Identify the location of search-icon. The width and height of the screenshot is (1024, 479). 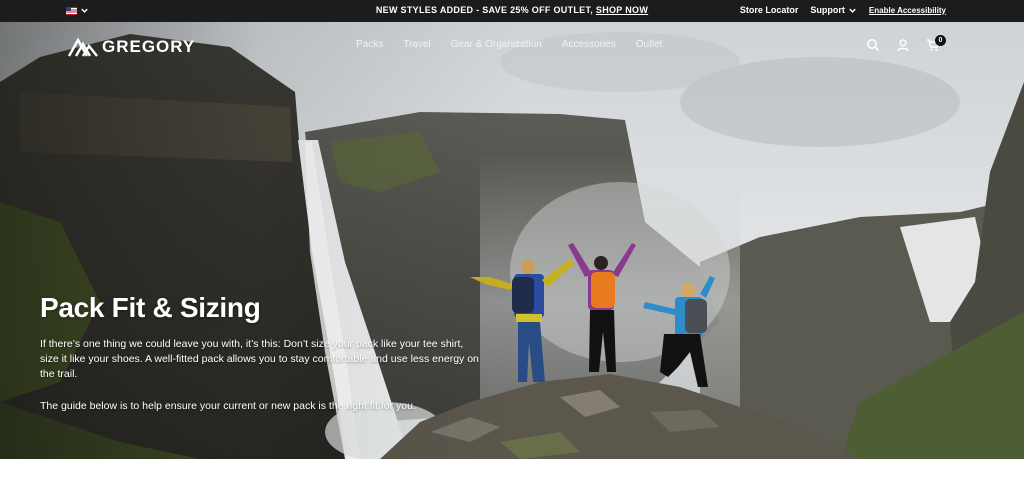
(873, 45).